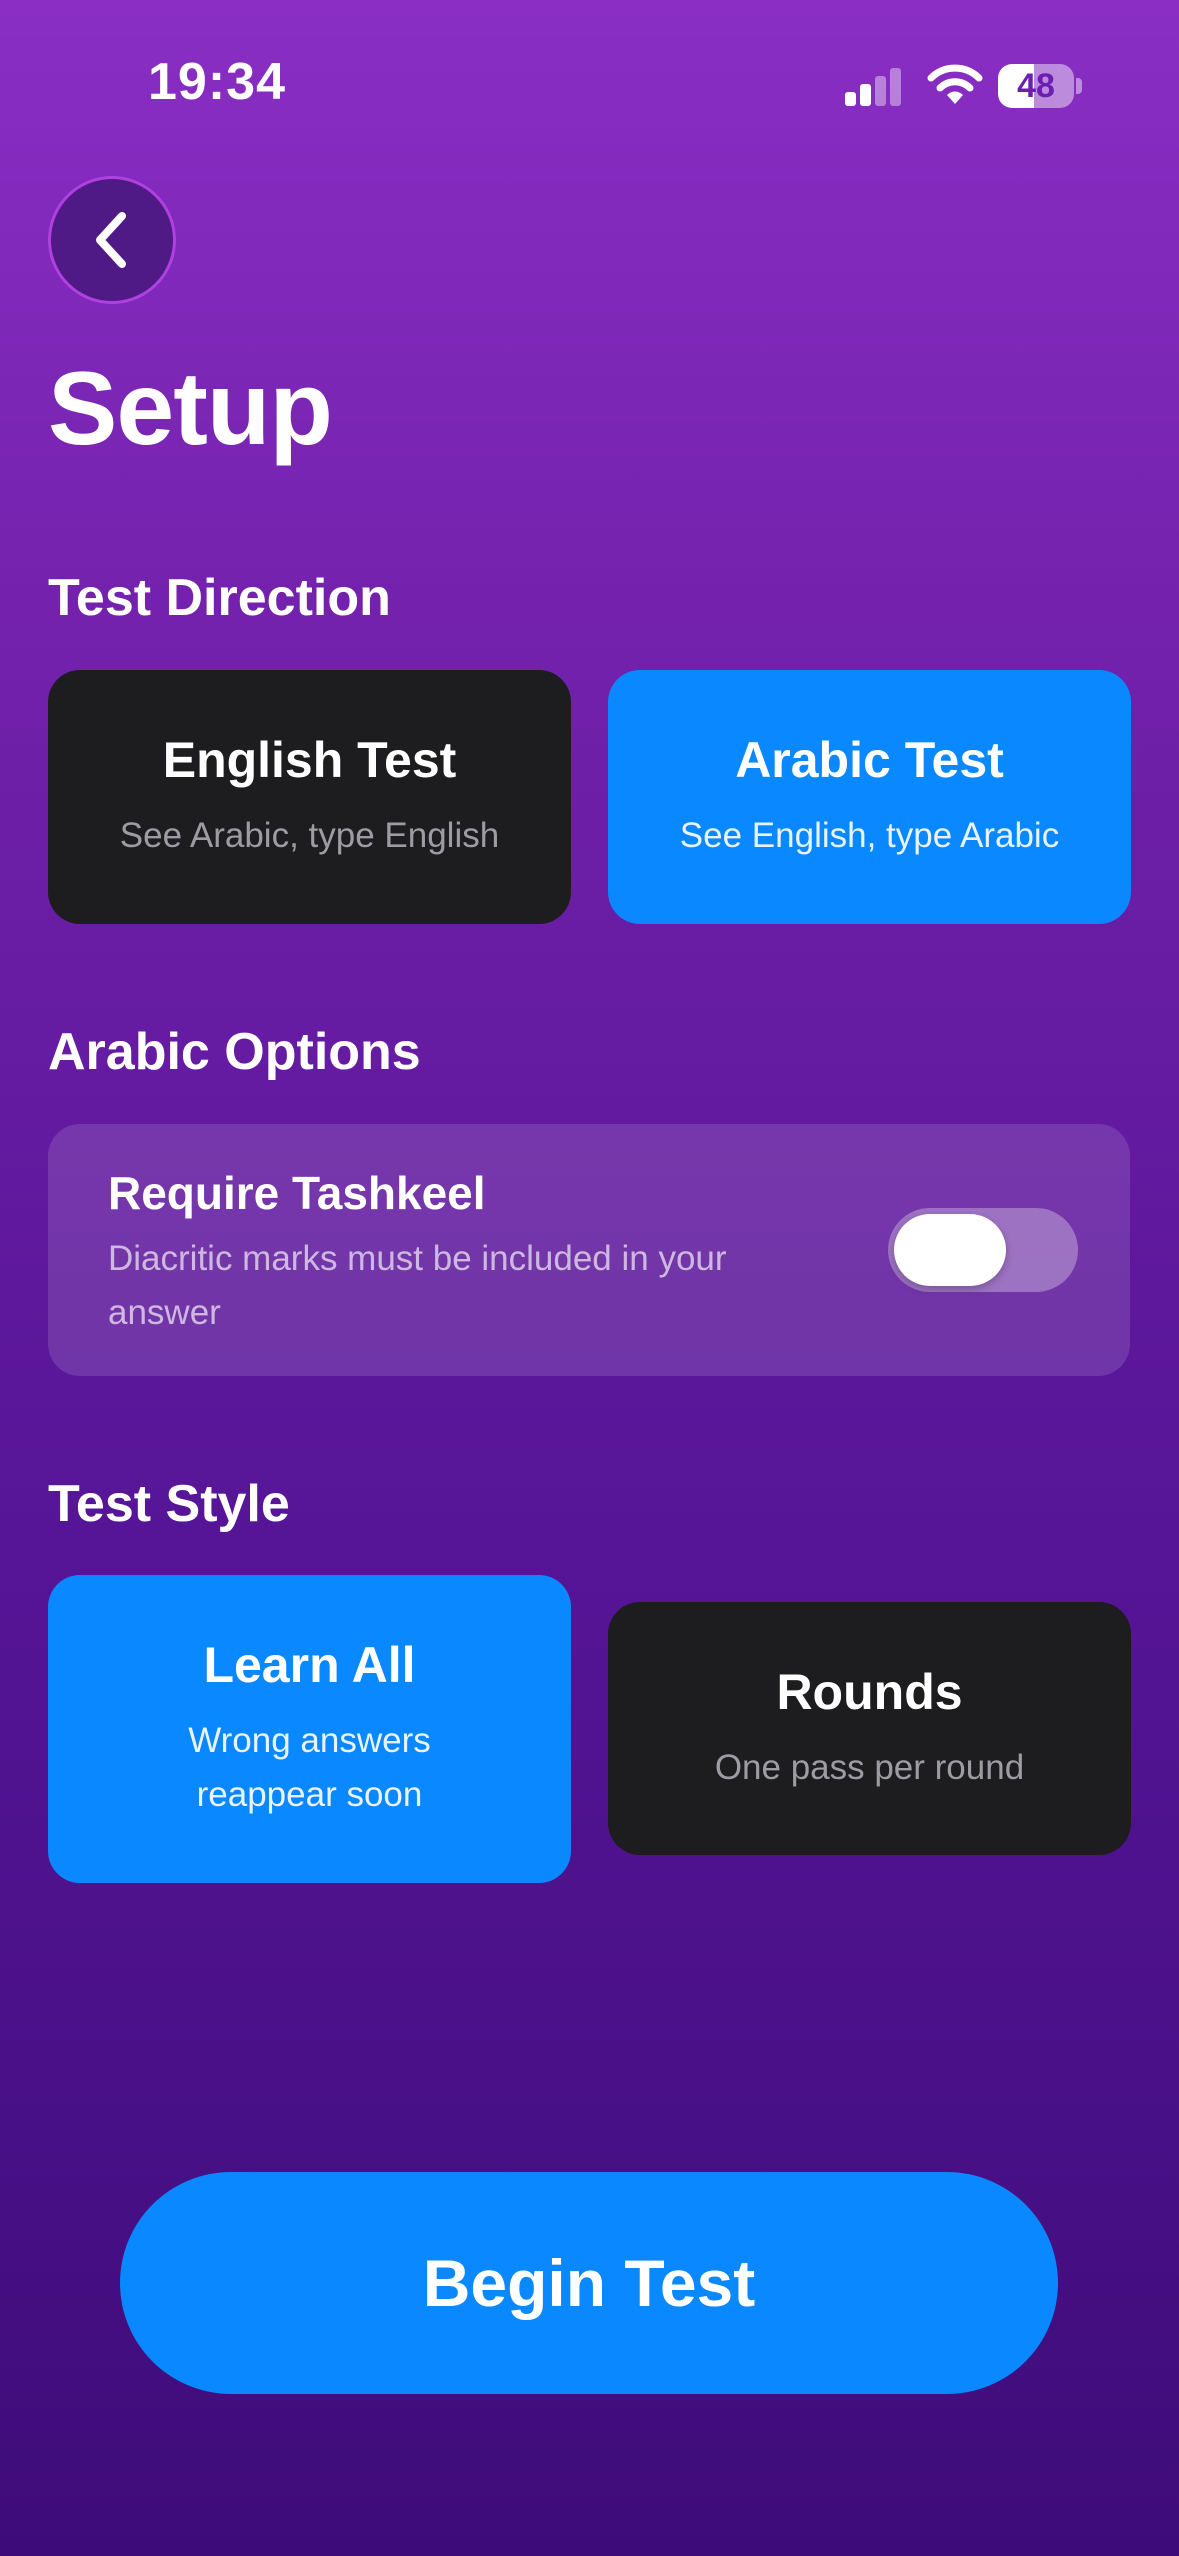 The image size is (1179, 2556). What do you see at coordinates (869, 835) in the screenshot?
I see `arabic-test-subtitle: See English, type Arabic` at bounding box center [869, 835].